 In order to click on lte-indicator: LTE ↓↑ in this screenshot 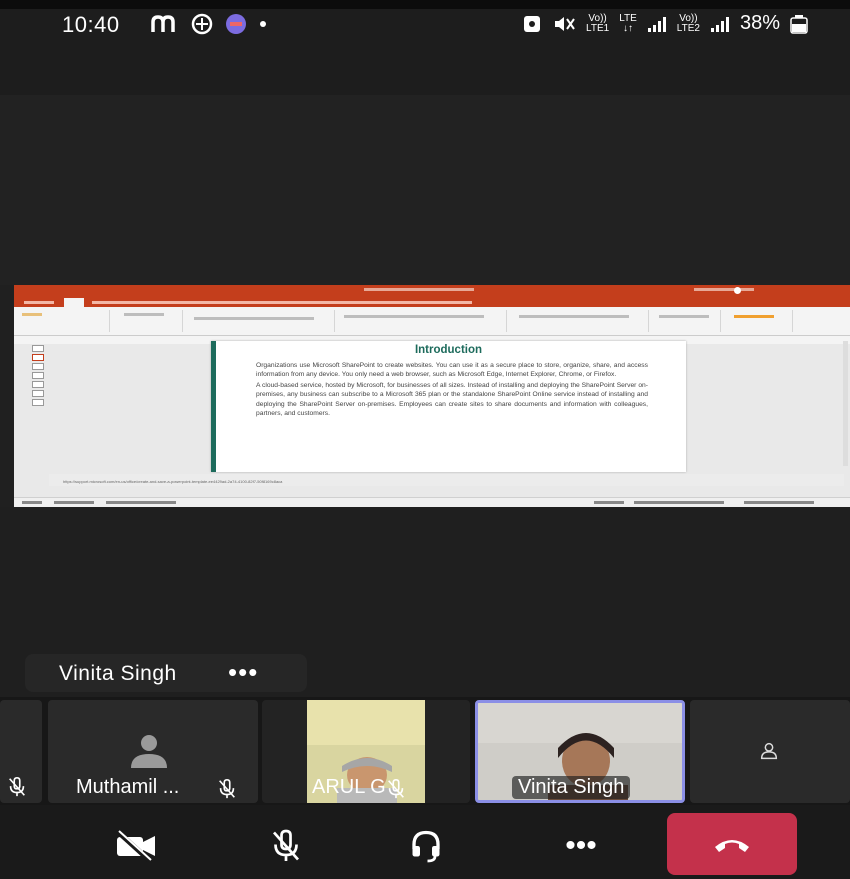, I will do `click(628, 23)`.